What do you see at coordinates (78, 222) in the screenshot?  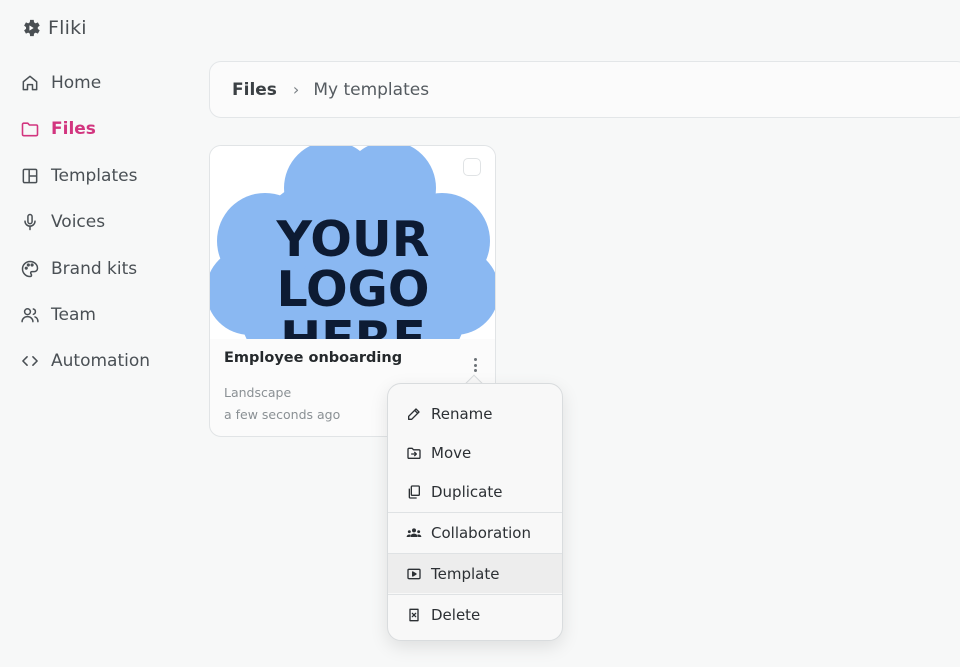 I see `sidebar-item-label: Voices` at bounding box center [78, 222].